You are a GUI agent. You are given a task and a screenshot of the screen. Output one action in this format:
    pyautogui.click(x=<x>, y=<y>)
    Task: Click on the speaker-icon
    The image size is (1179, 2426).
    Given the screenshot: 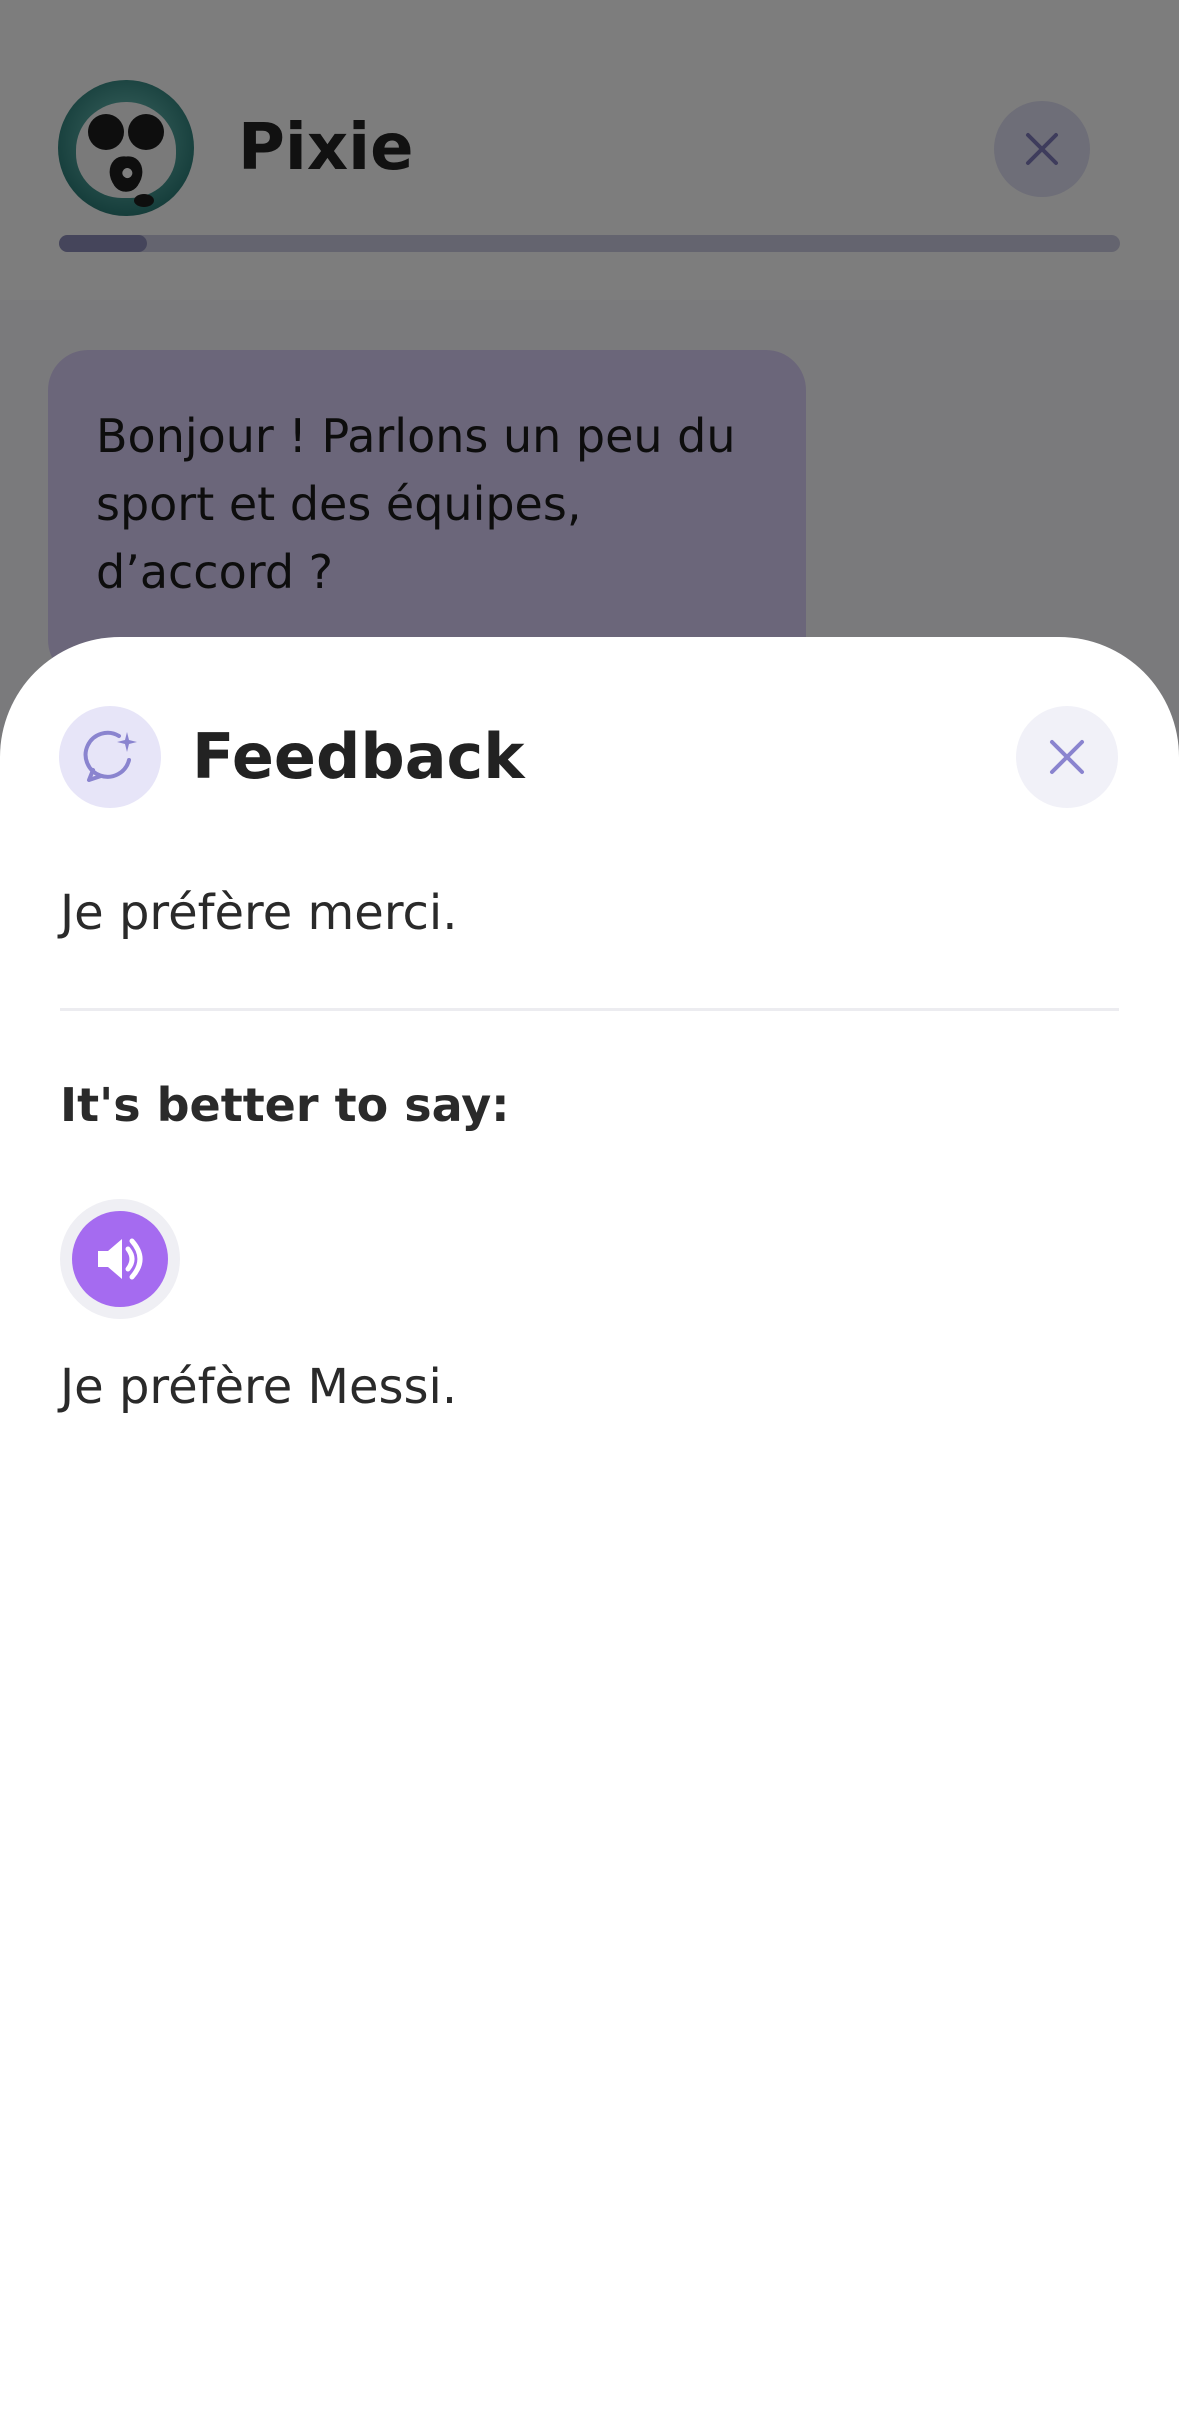 What is the action you would take?
    pyautogui.click(x=120, y=1259)
    